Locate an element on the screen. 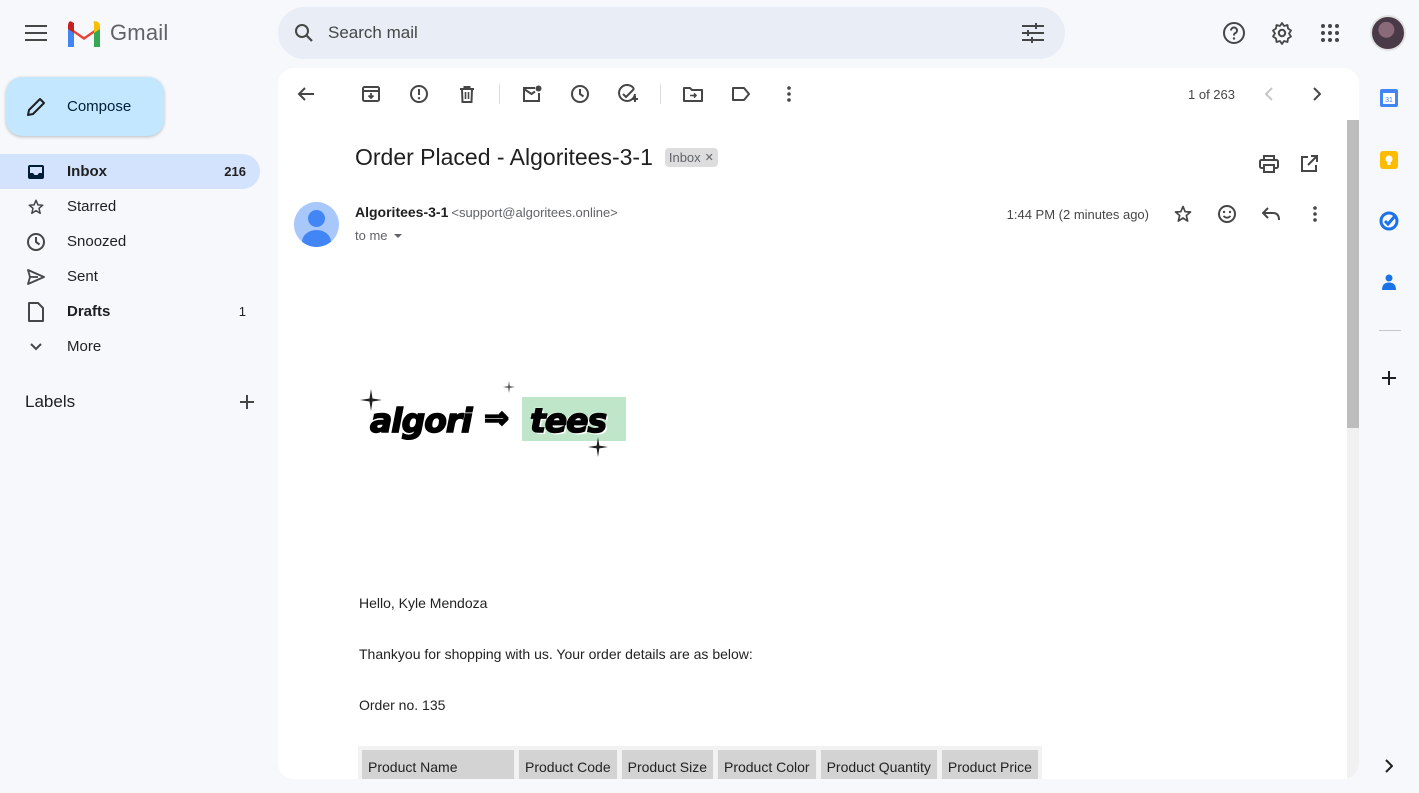 The height and width of the screenshot is (793, 1419). tasks-icon is located at coordinates (1389, 221).